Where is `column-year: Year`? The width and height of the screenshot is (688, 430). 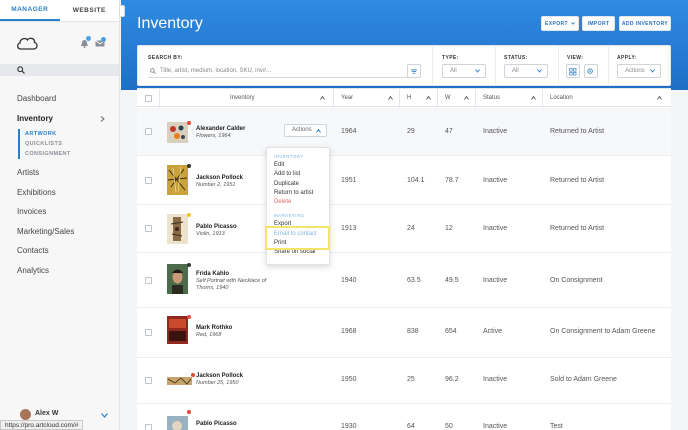 column-year: Year is located at coordinates (347, 98).